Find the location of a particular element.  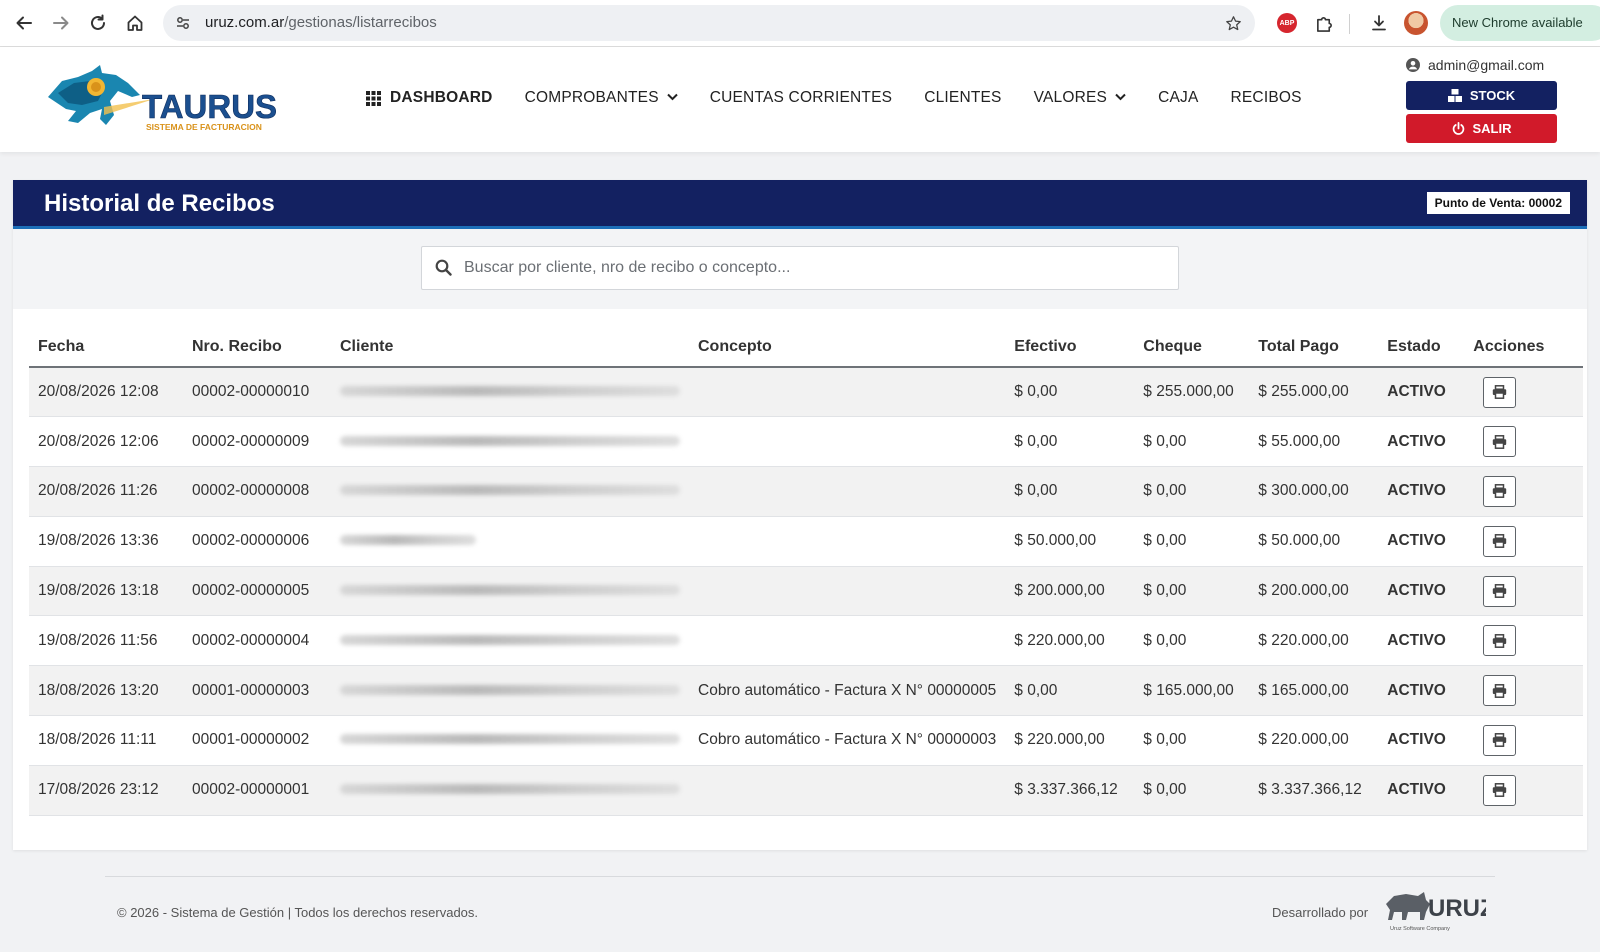

nav-valores: VALORES is located at coordinates (1080, 98).